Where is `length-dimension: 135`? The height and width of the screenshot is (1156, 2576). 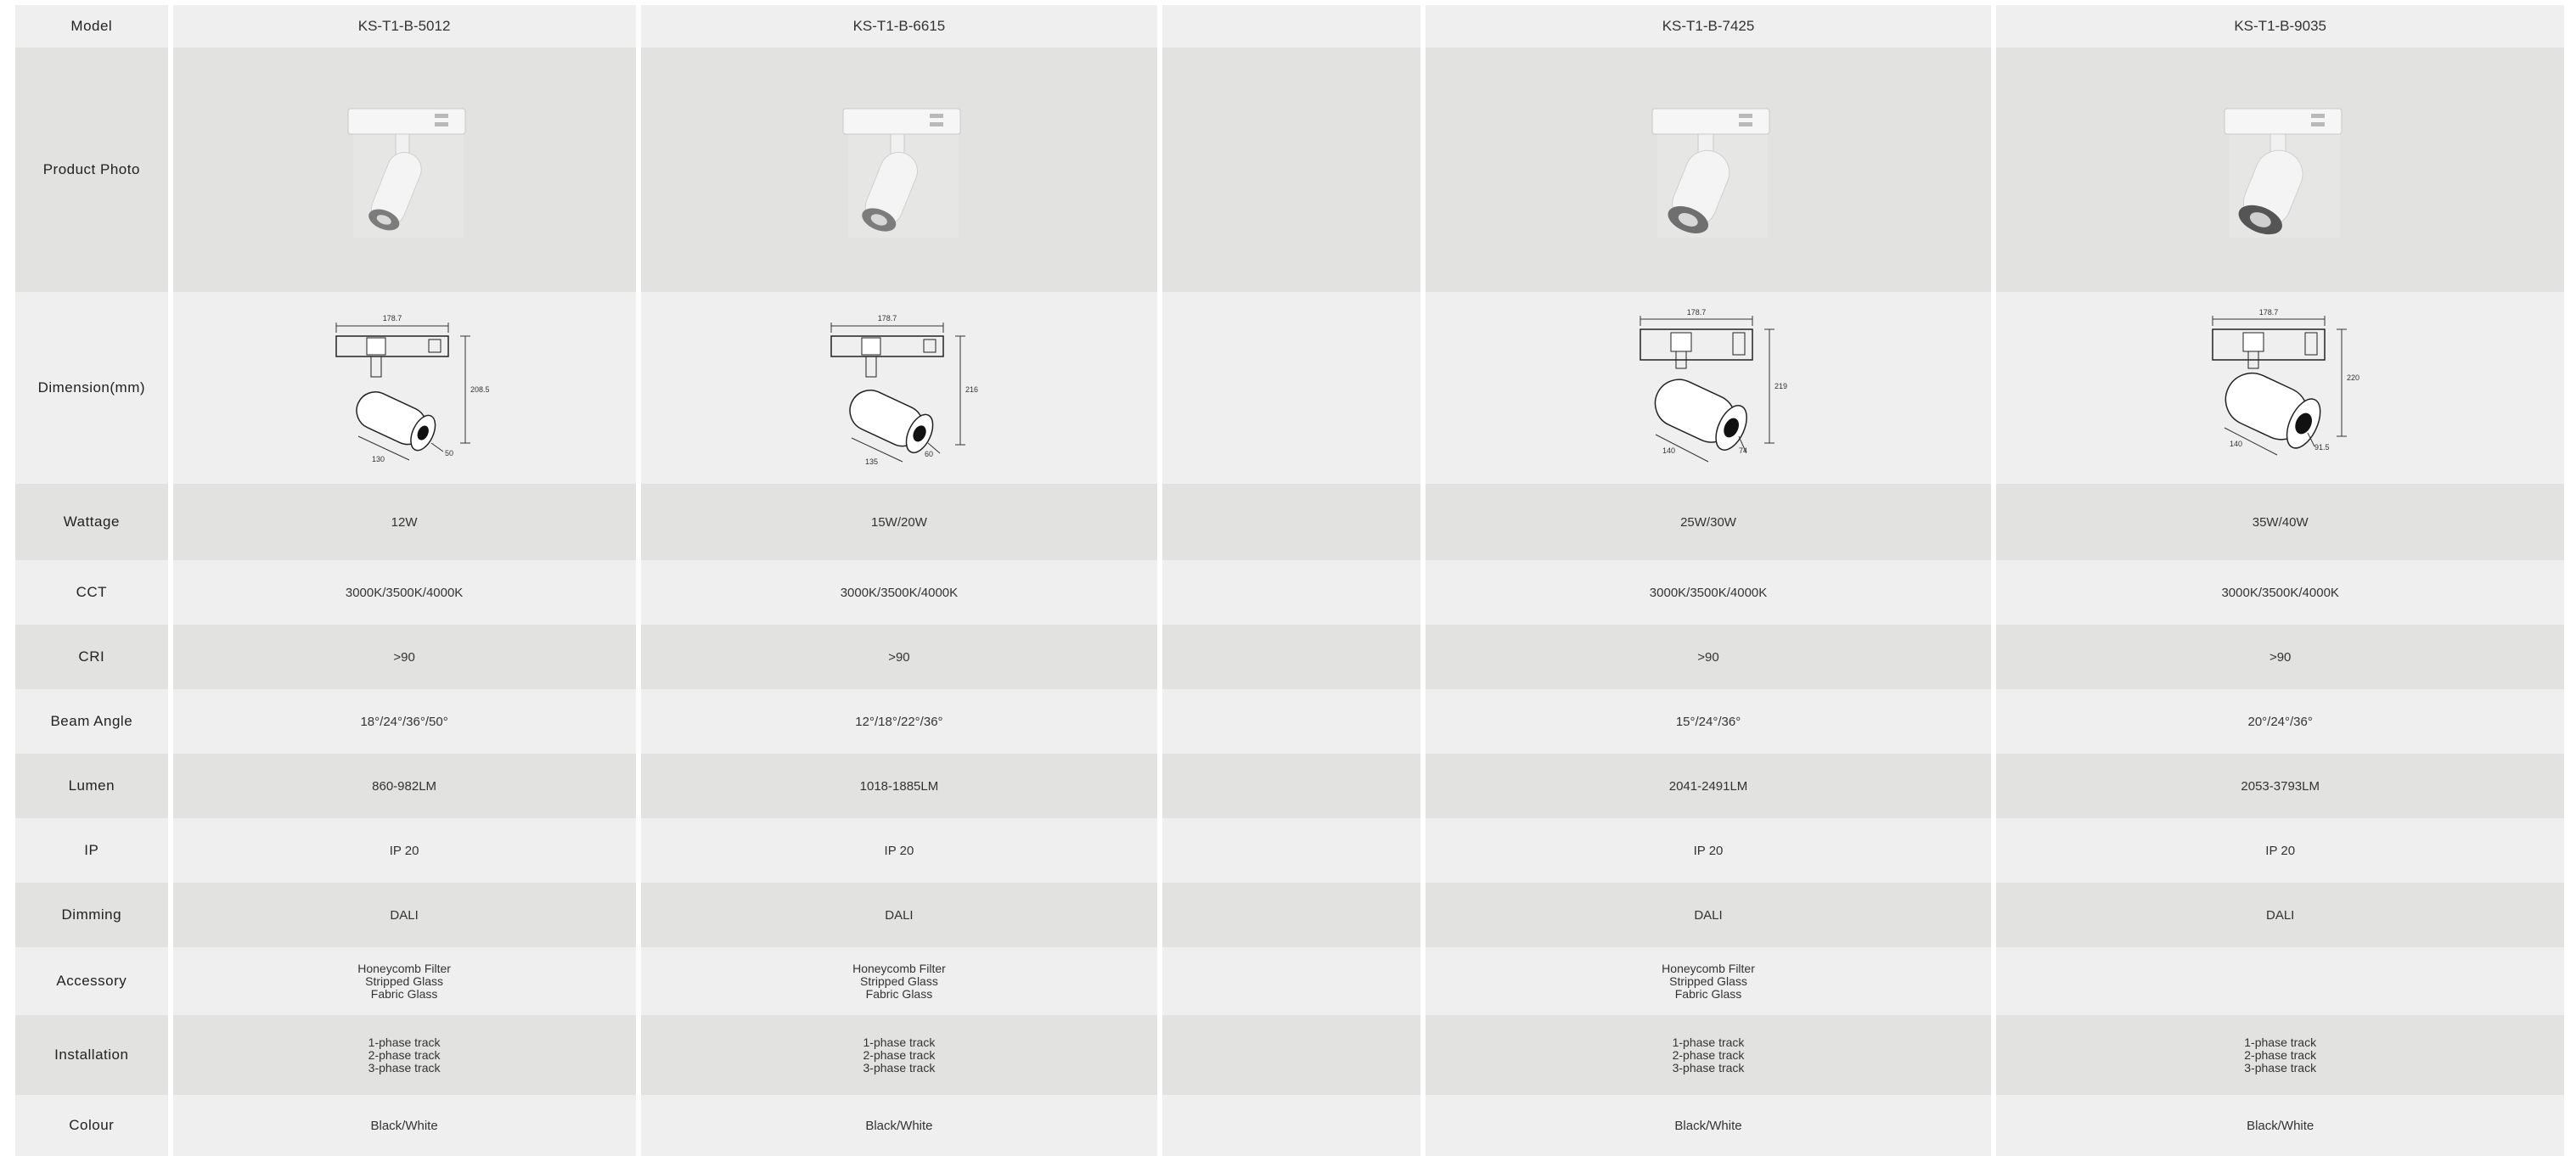 length-dimension: 135 is located at coordinates (871, 461).